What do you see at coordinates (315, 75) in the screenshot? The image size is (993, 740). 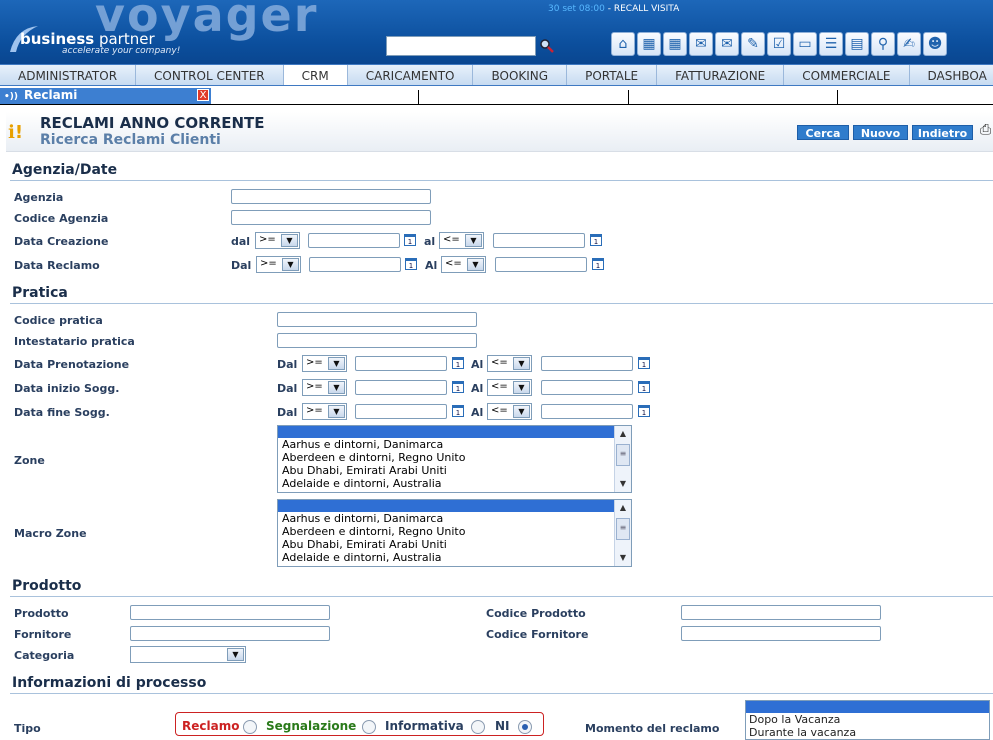 I see `nav-crm: CRM` at bounding box center [315, 75].